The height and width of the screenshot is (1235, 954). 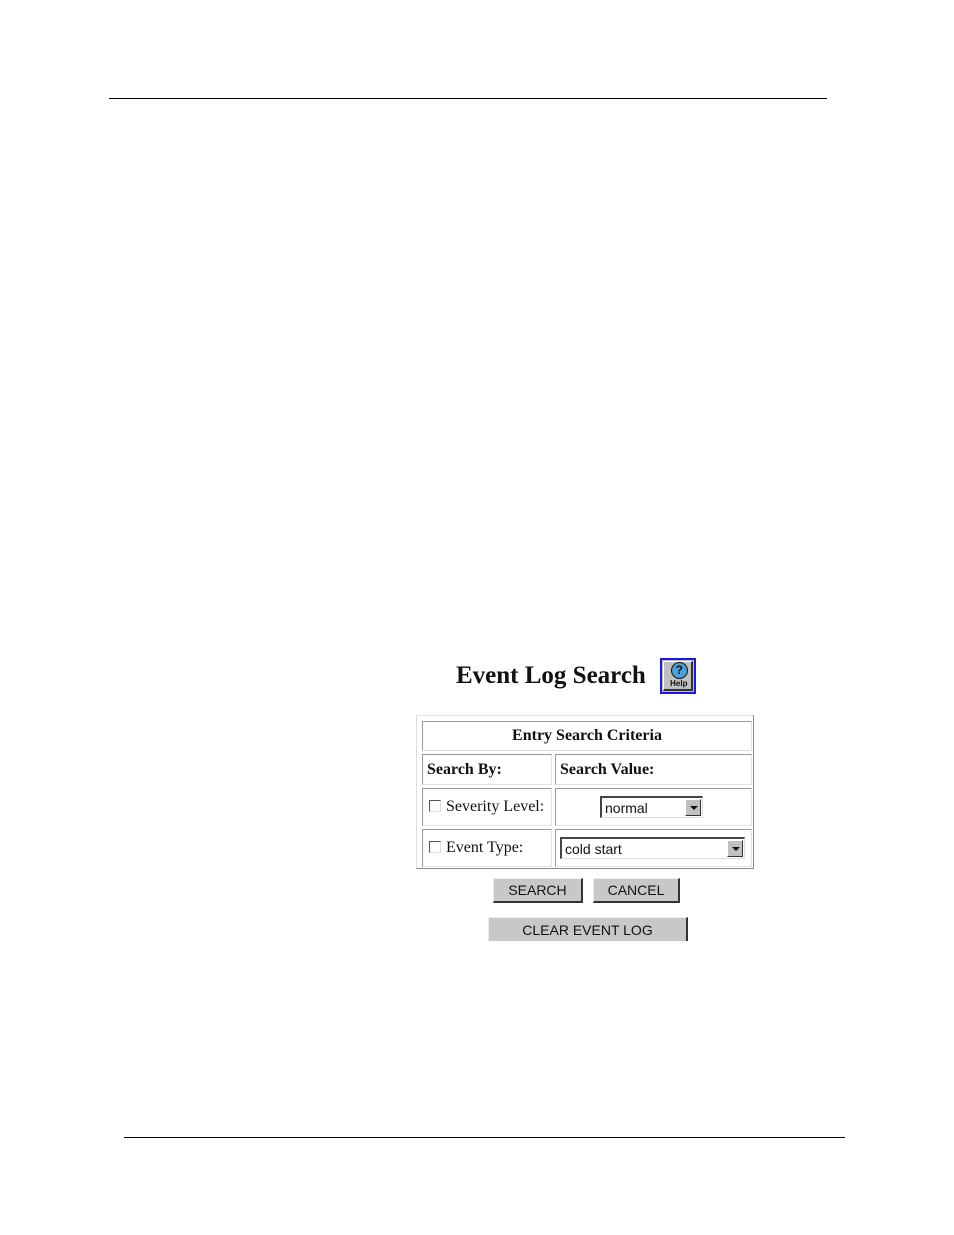 I want to click on event-type-checkbox, so click(x=435, y=847).